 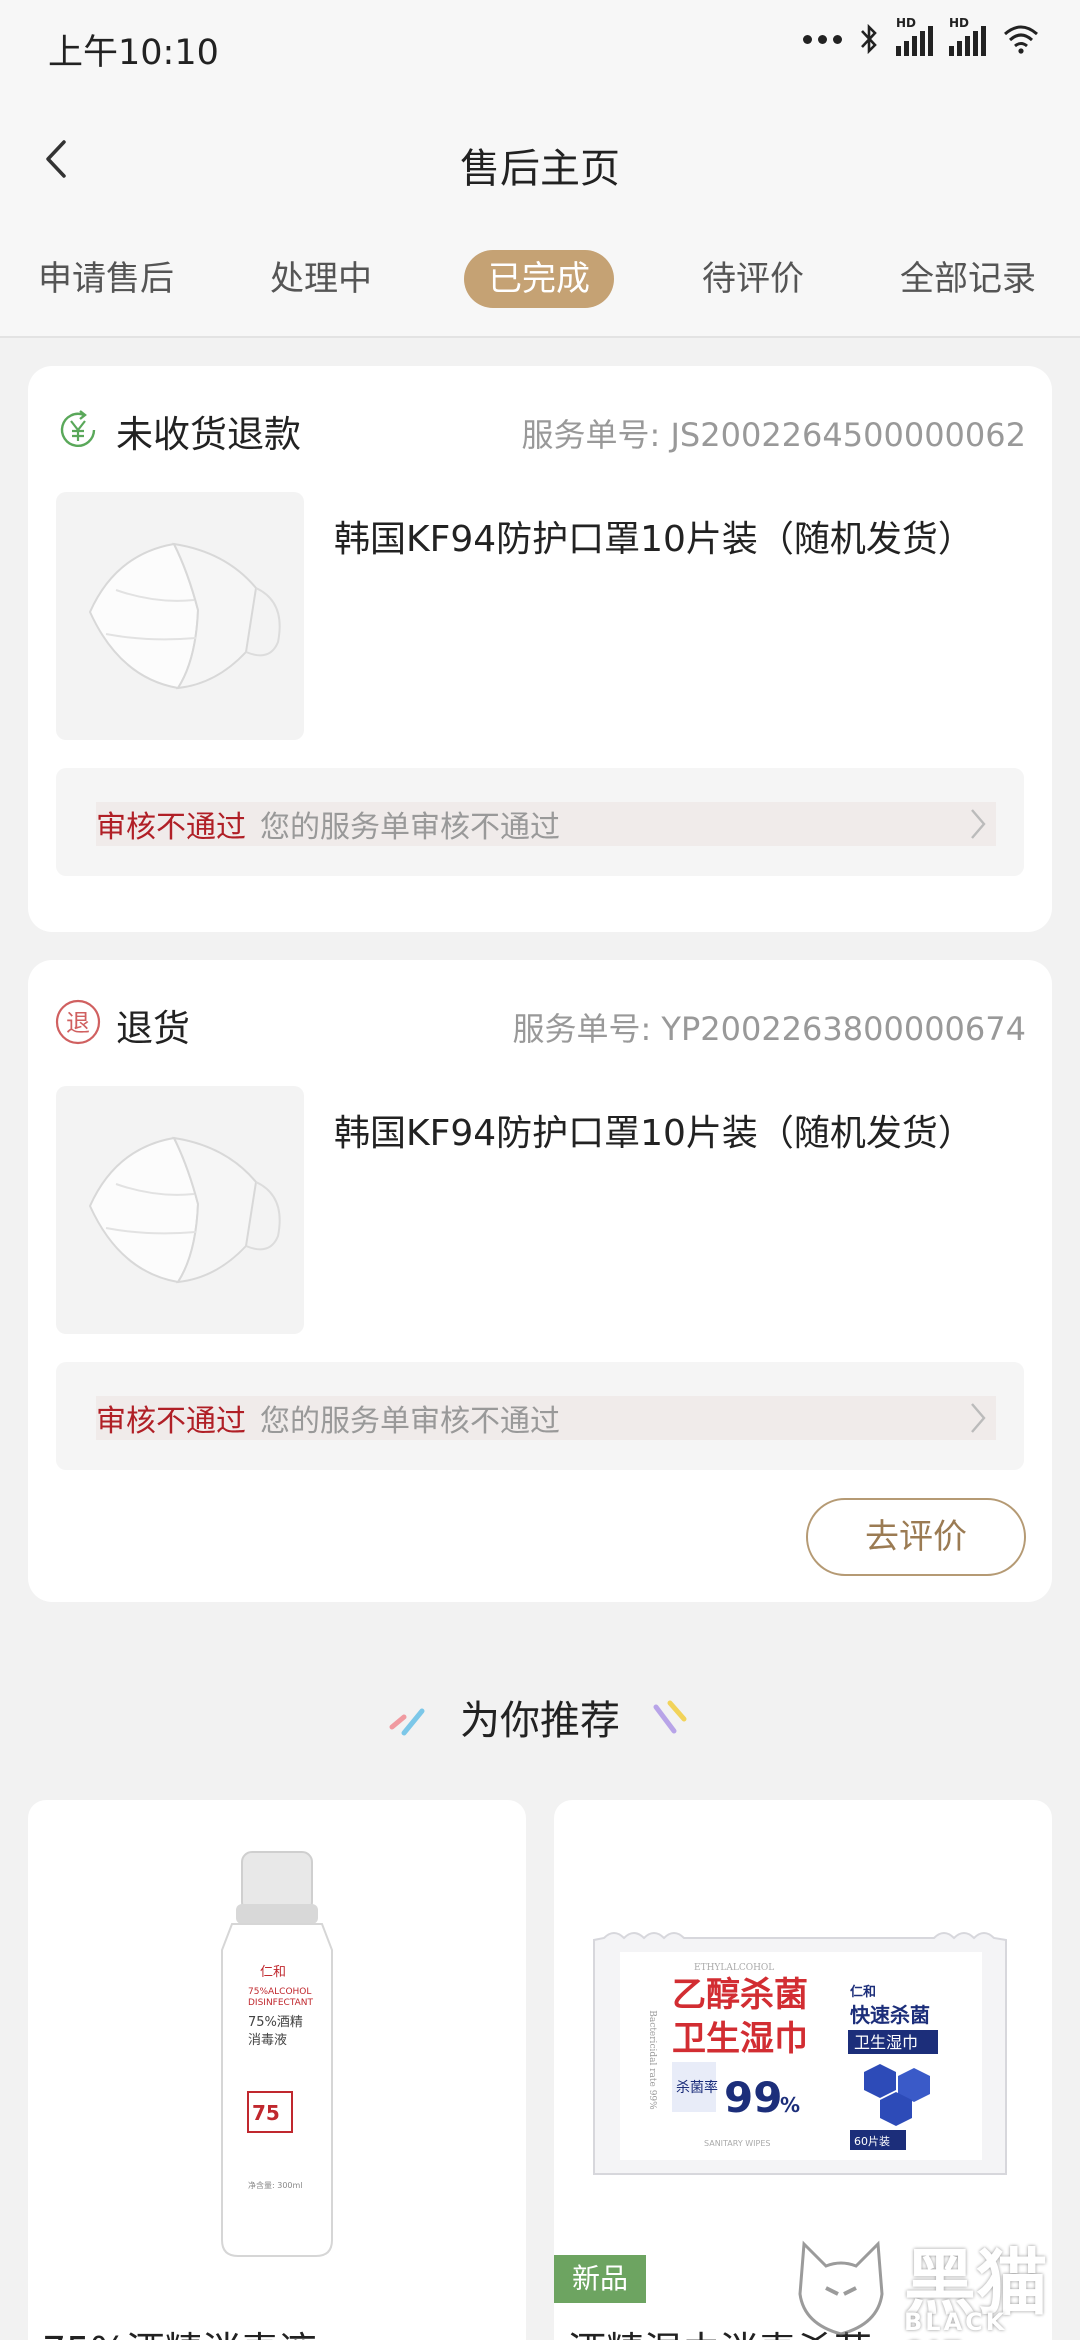 I want to click on svg-text: Bactericidal rate 99%, so click(x=652, y=2060).